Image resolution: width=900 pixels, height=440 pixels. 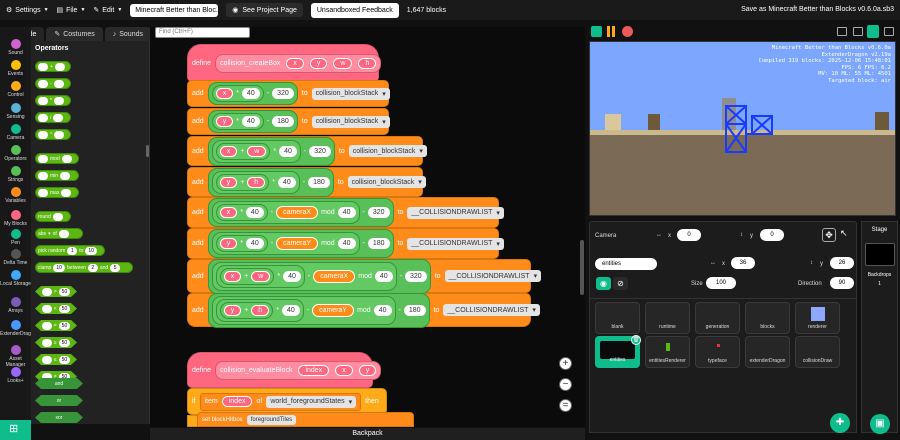 What do you see at coordinates (879, 327) in the screenshot?
I see `stage-target-panel: Stage Backdrops 1 ▣` at bounding box center [879, 327].